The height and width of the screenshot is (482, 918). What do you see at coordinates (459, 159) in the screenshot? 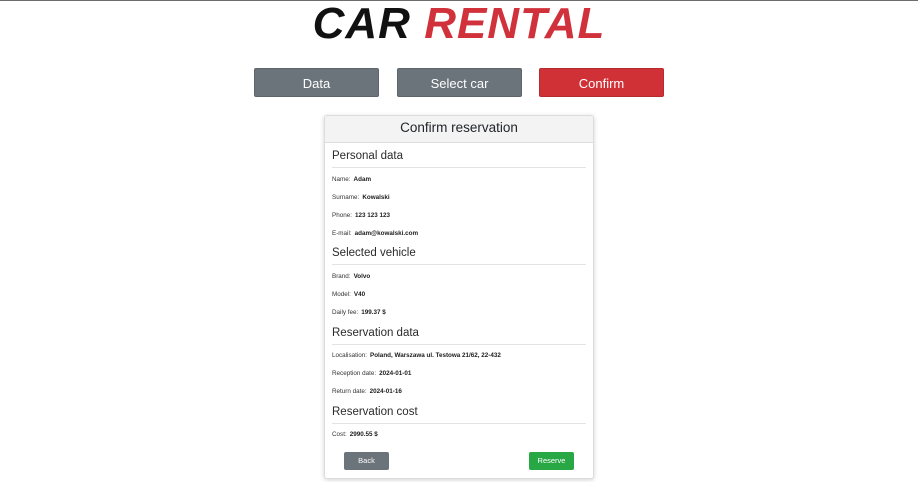
I see `personal-data-heading: Personal data` at bounding box center [459, 159].